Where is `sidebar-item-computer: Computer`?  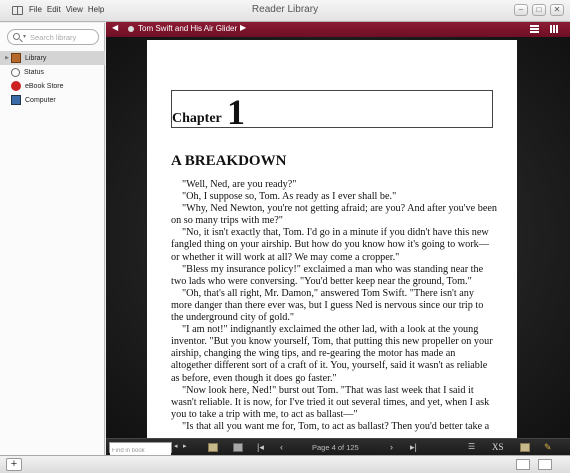
sidebar-item-computer: Computer is located at coordinates (52, 100).